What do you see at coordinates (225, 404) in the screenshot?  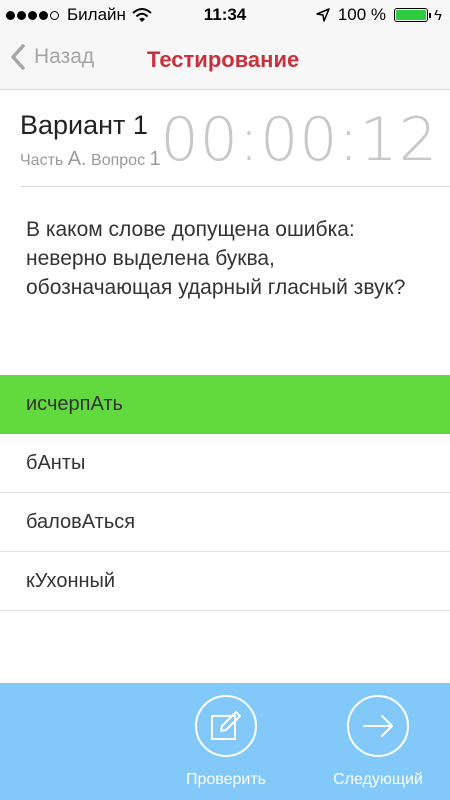 I see `answer-option: исчерпАть` at bounding box center [225, 404].